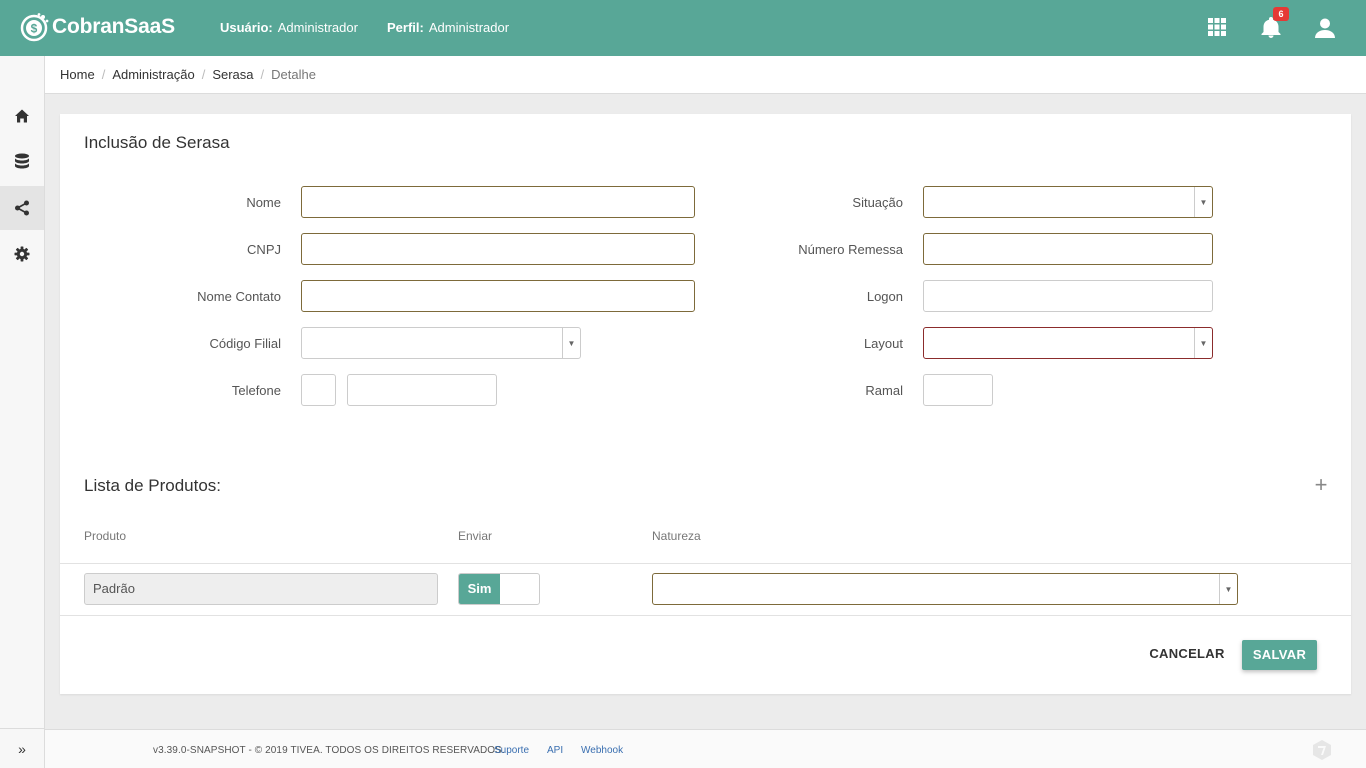  What do you see at coordinates (1281, 14) in the screenshot?
I see `notification-badge: 6` at bounding box center [1281, 14].